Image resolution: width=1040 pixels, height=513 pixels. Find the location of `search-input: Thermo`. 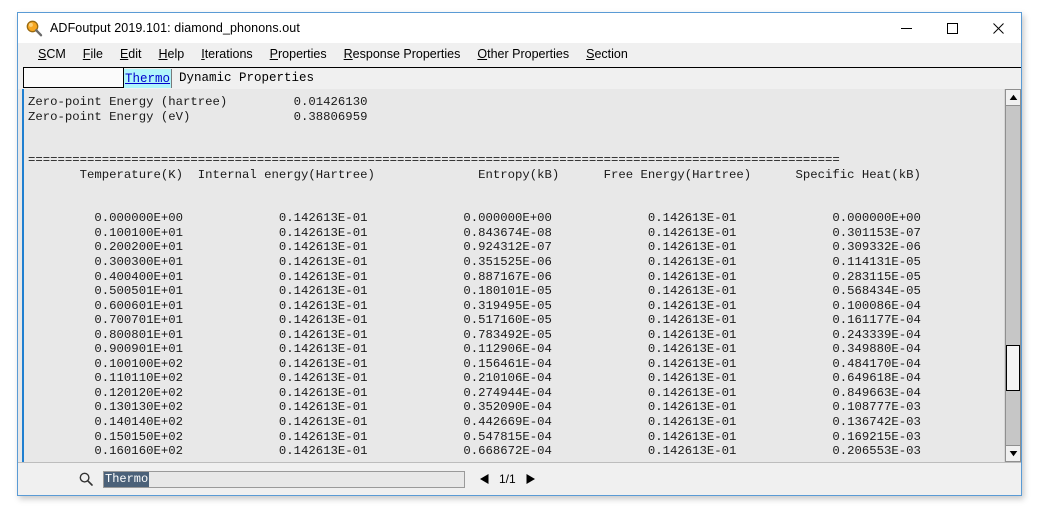

search-input: Thermo is located at coordinates (284, 479).